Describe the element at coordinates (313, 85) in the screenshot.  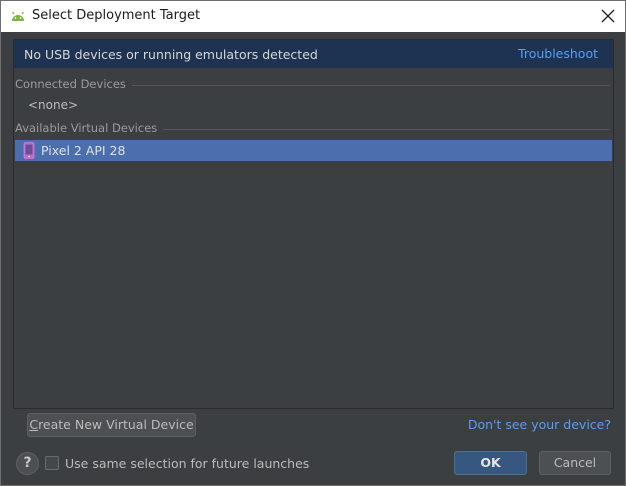
I see `connected-devices-header: Connected Devices` at that location.